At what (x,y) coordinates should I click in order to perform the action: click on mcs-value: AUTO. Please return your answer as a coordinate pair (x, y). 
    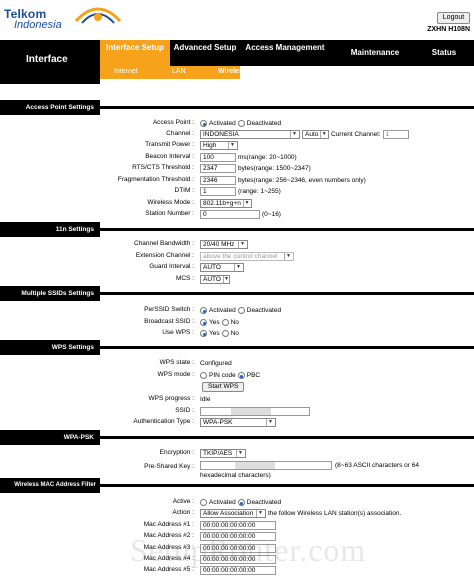
    Looking at the image, I should click on (212, 279).